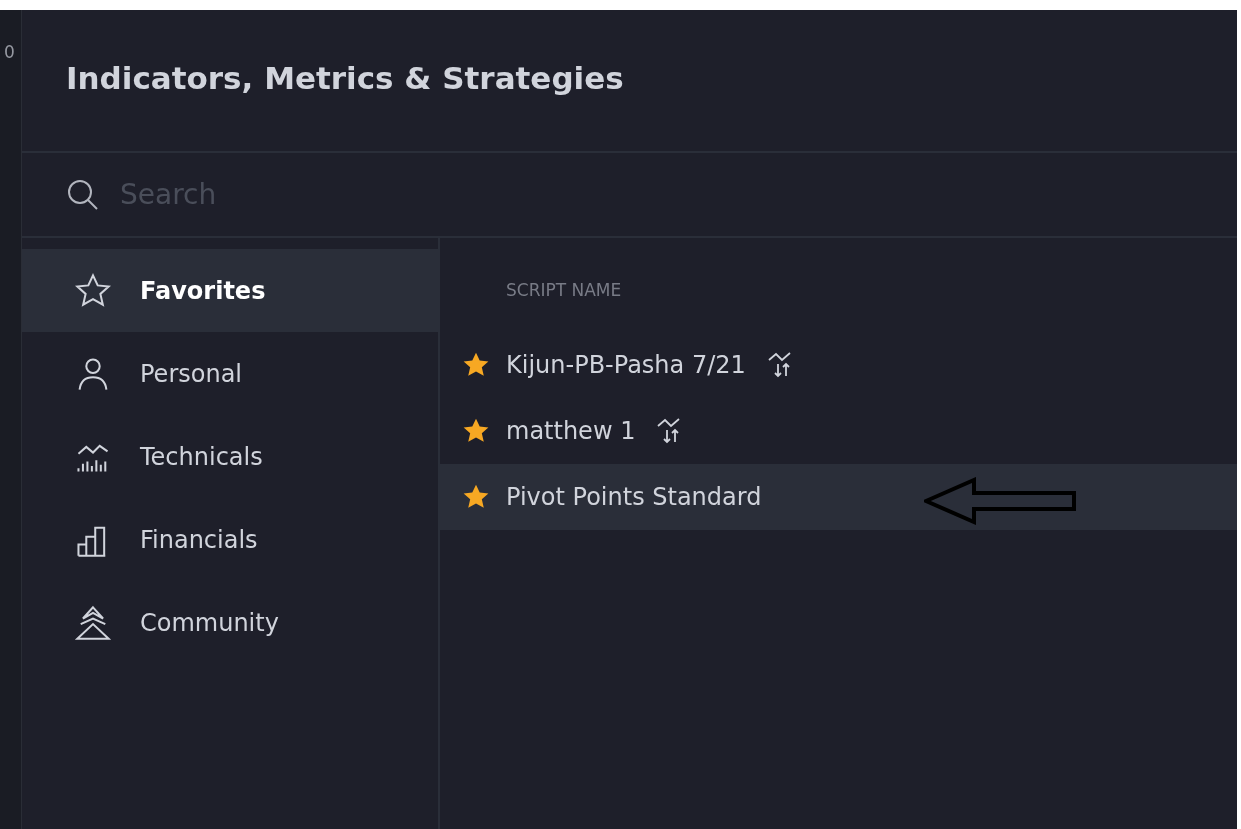 This screenshot has width=1241, height=829. Describe the element at coordinates (634, 497) in the screenshot. I see `script-name: Pivot Points Standard` at that location.